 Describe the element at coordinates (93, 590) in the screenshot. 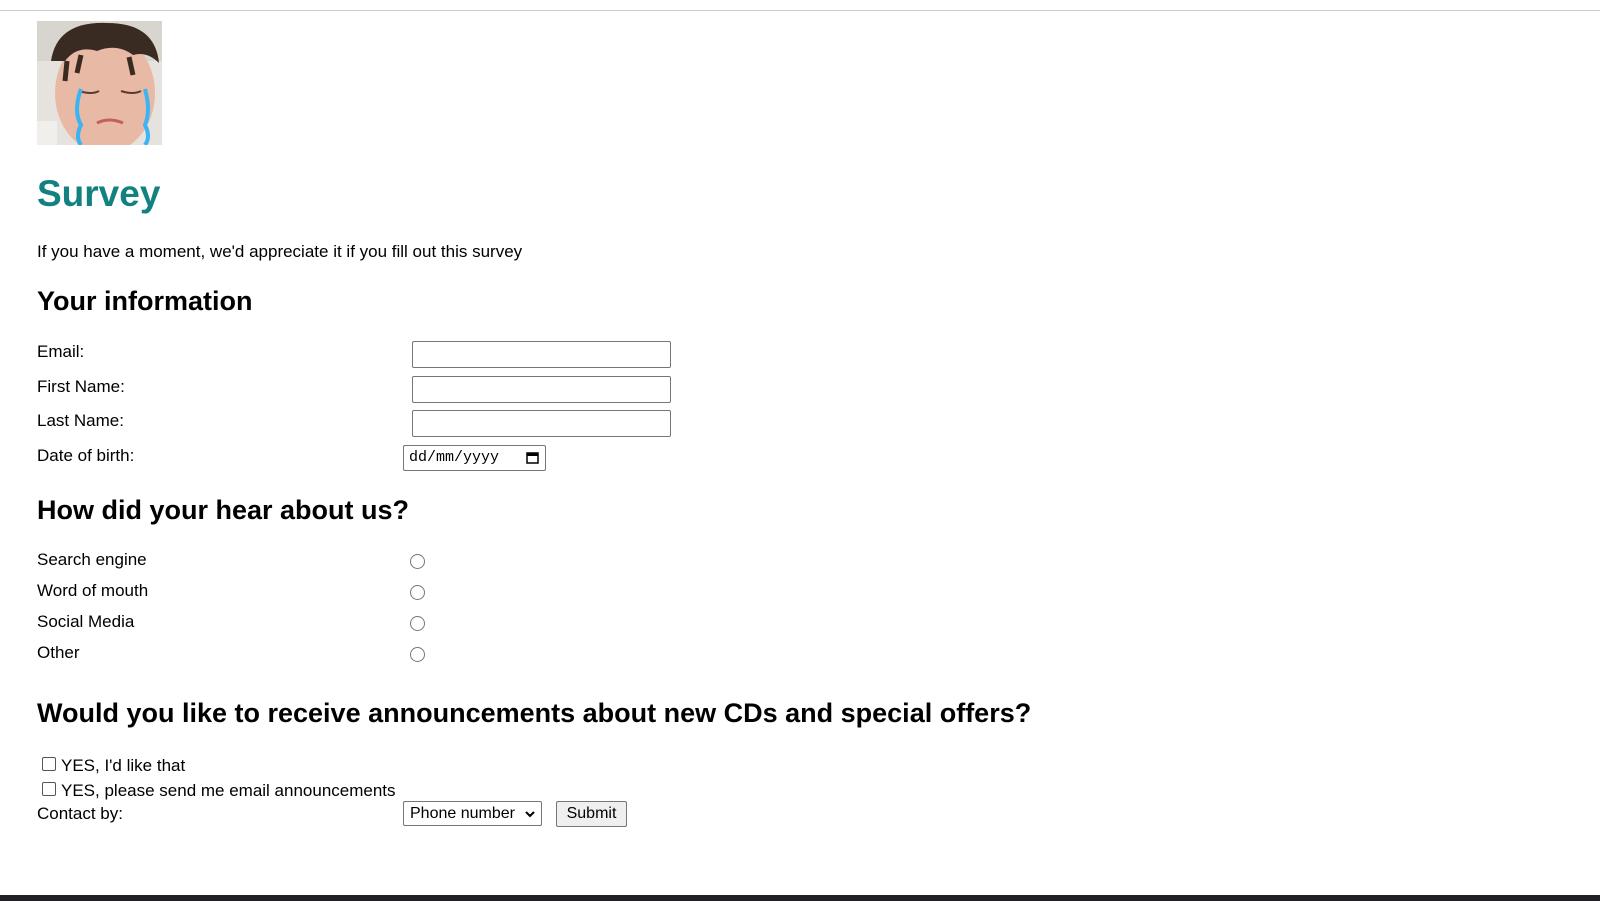

I see `option-label-word-of-mouth: Word of mouth` at that location.